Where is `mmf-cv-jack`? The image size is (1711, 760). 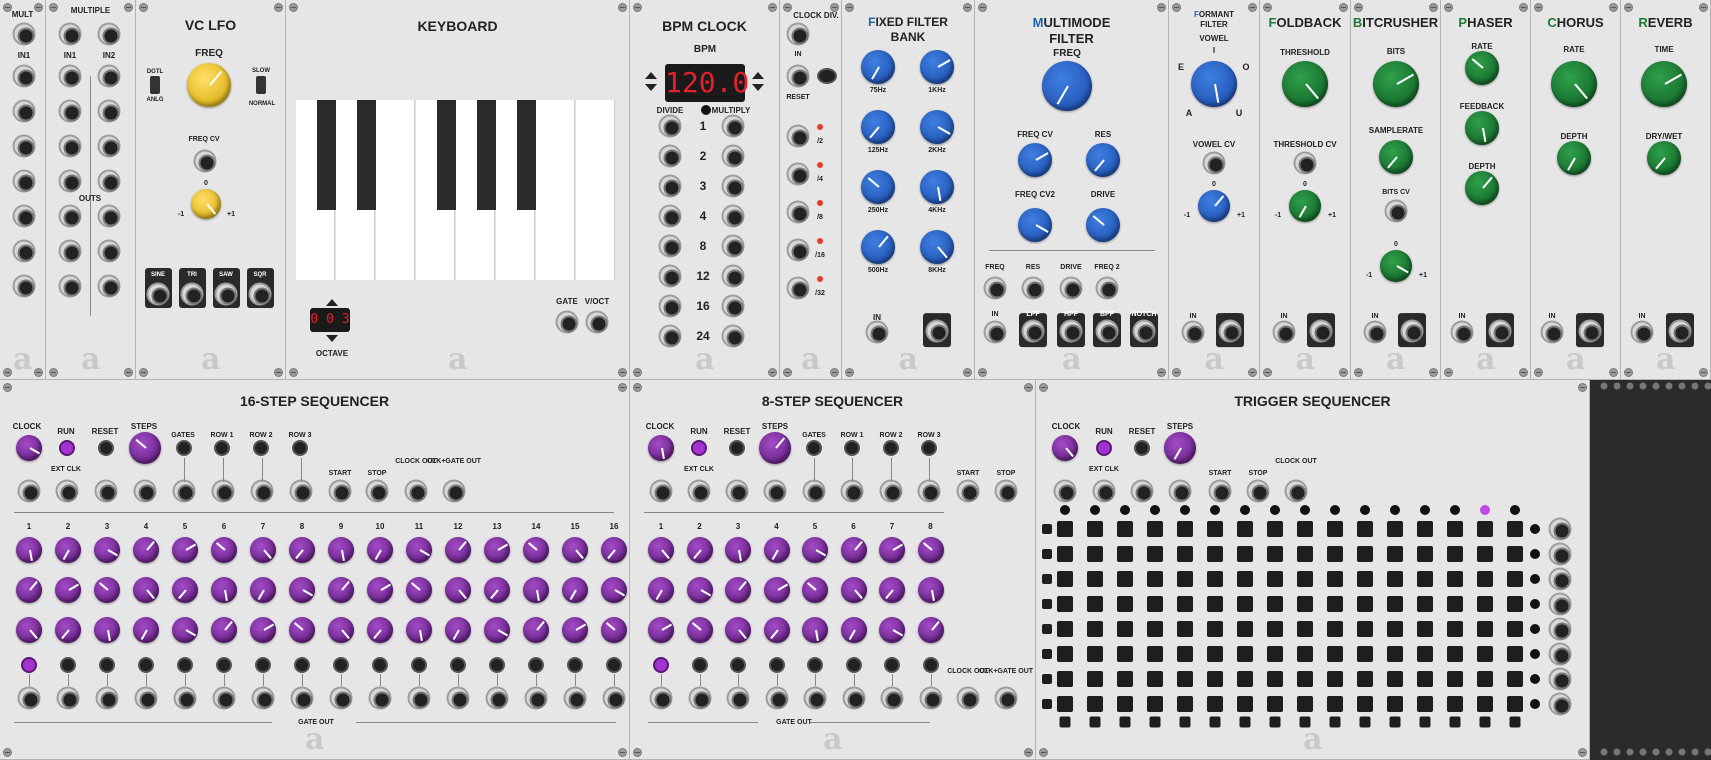 mmf-cv-jack is located at coordinates (1107, 288).